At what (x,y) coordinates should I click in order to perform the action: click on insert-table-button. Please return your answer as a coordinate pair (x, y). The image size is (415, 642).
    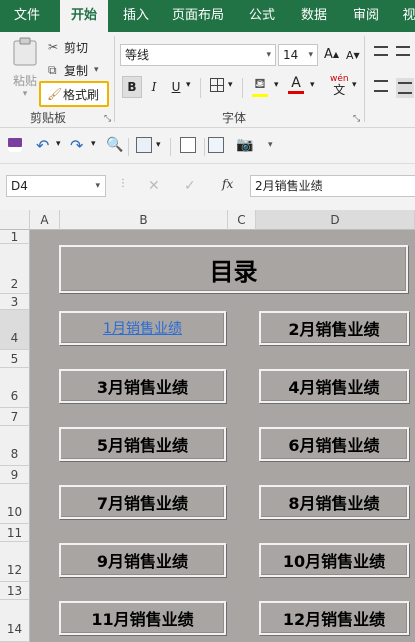
    Looking at the image, I should click on (216, 145).